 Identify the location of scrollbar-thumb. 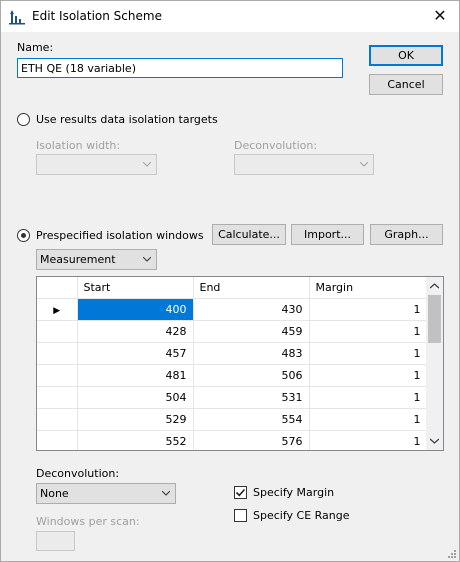
(434, 319).